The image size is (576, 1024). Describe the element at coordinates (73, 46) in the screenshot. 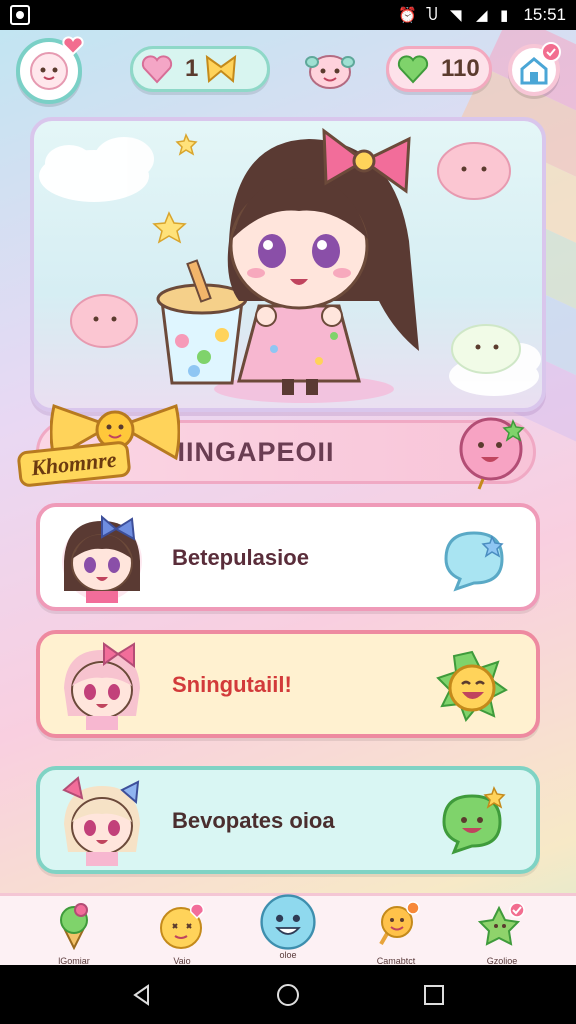

I see `notification-heart-icon` at that location.